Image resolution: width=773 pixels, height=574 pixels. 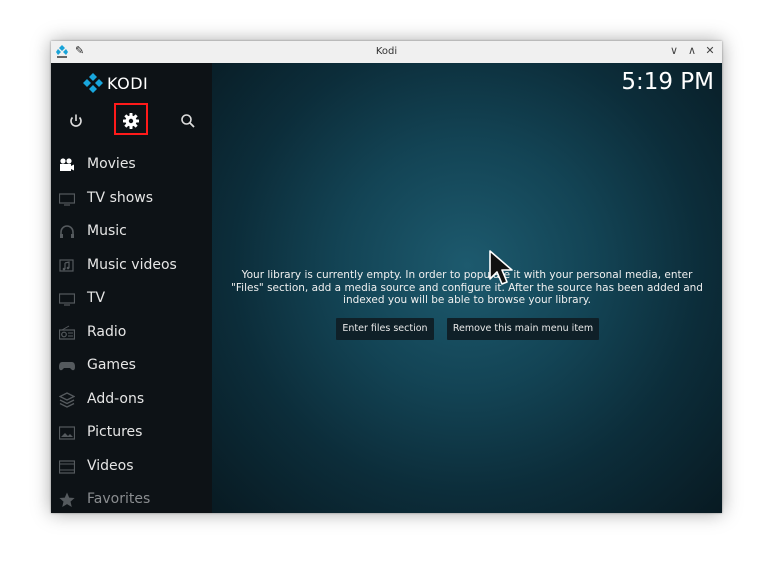 What do you see at coordinates (67, 164) in the screenshot?
I see `movies-icon` at bounding box center [67, 164].